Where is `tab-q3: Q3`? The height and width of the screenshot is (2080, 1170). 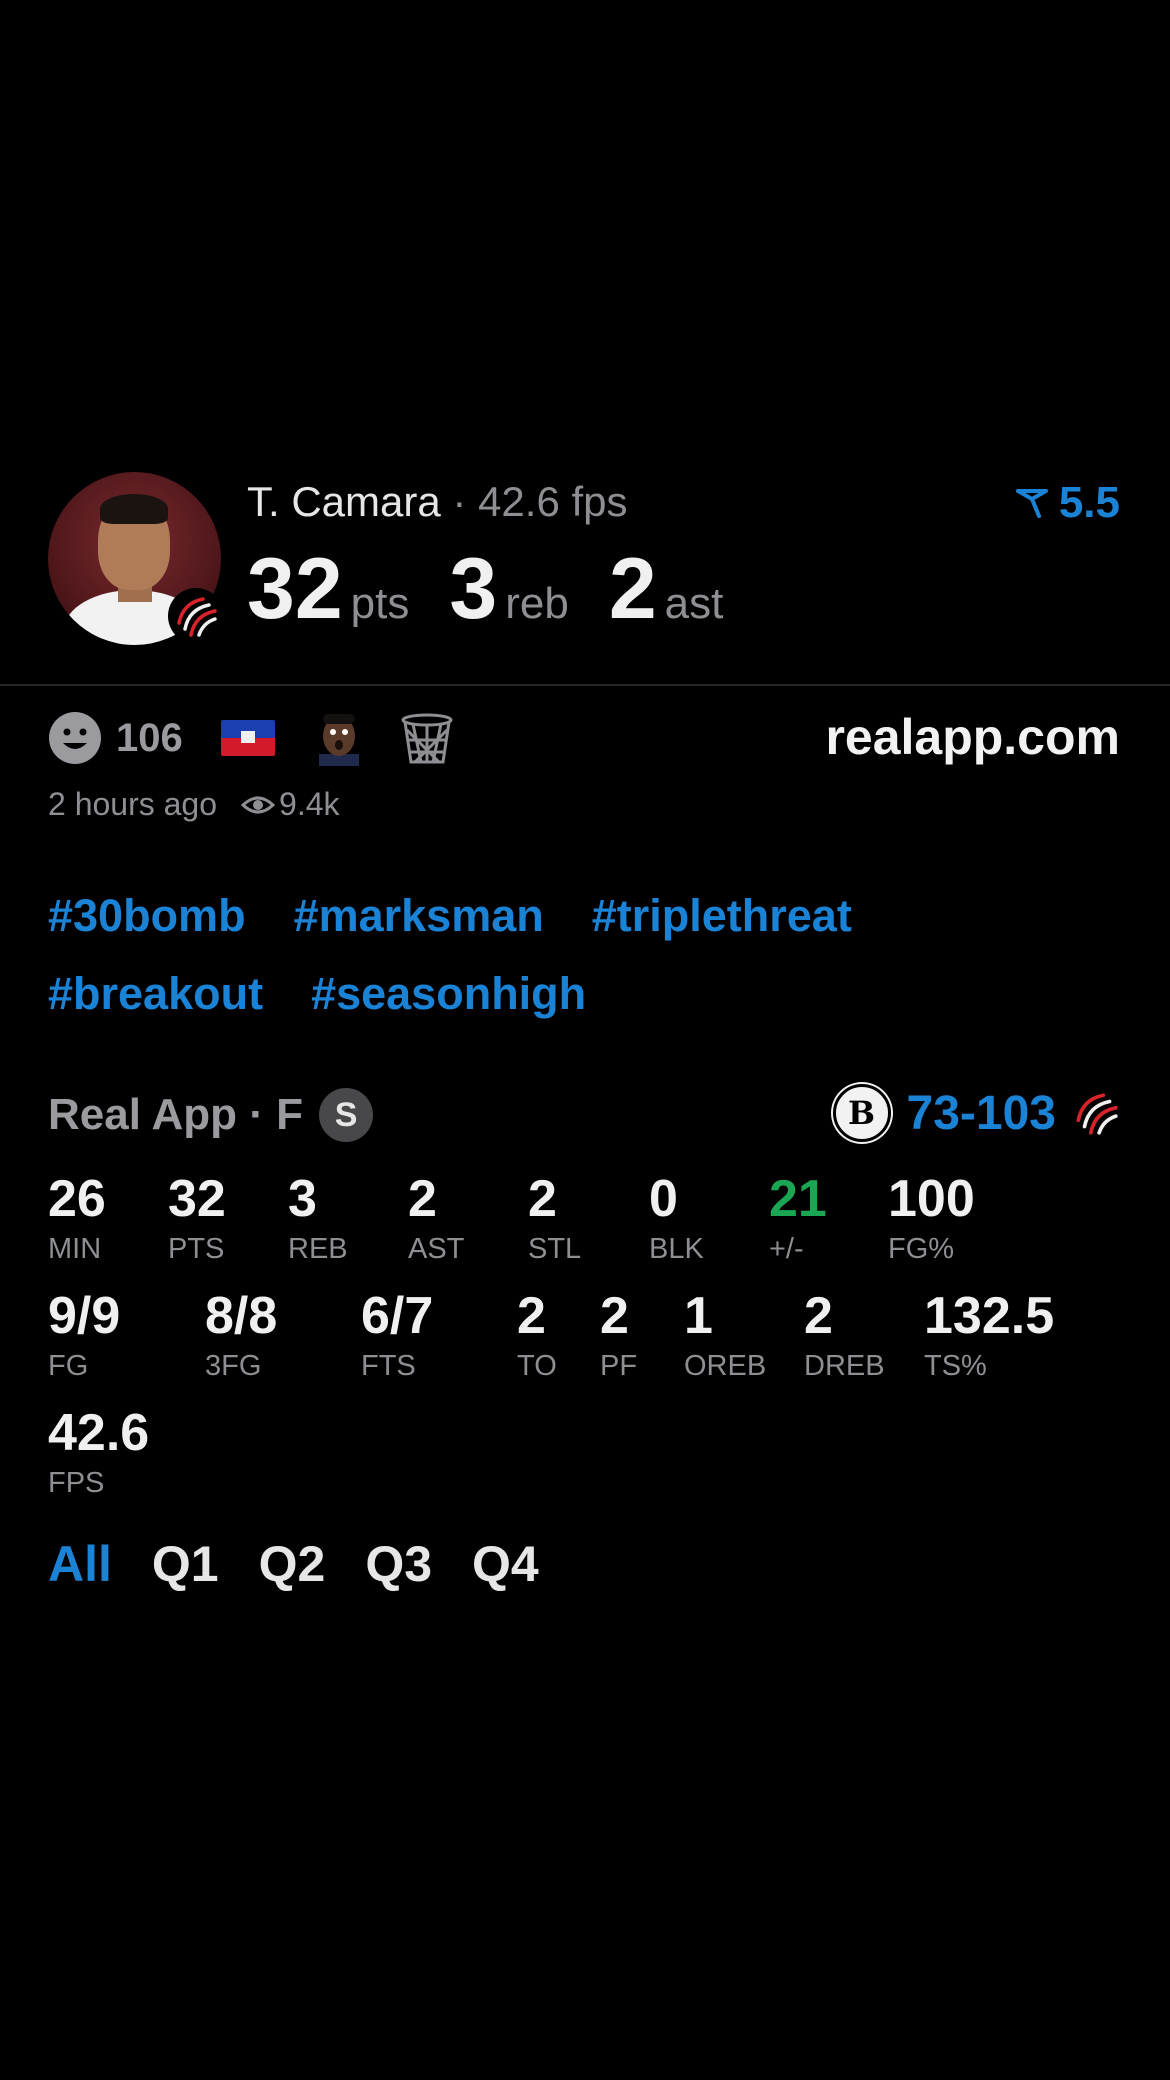 tab-q3: Q3 is located at coordinates (398, 1564).